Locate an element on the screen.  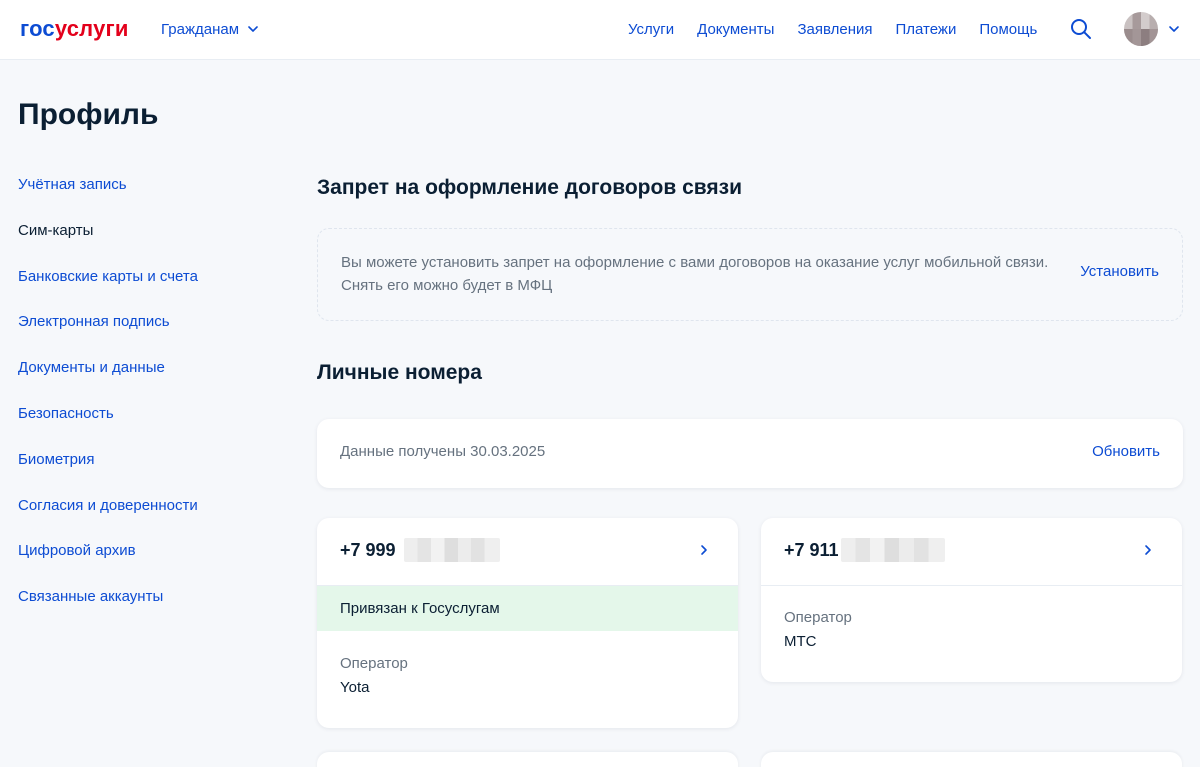
phone-number: +7 911 is located at coordinates (864, 550).